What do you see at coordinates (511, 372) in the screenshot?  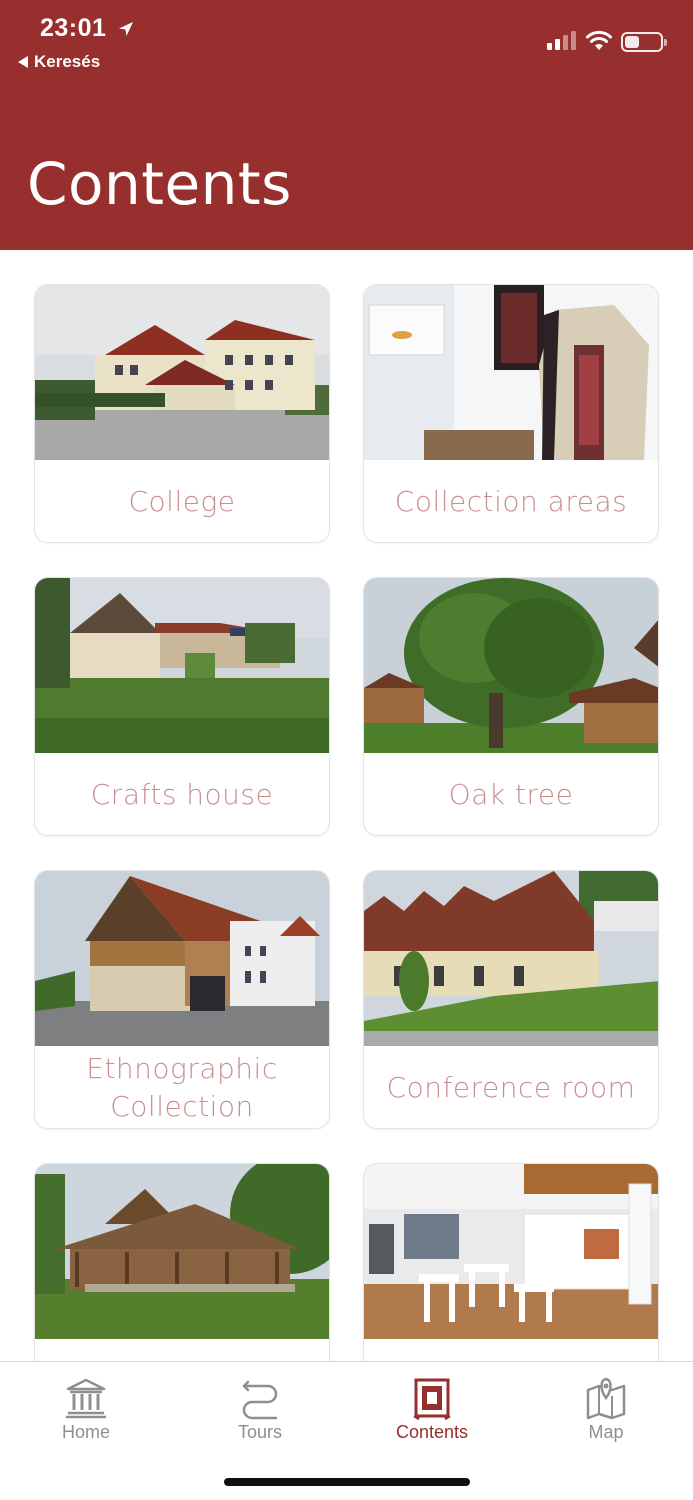 I see `exhibition-room-photo` at bounding box center [511, 372].